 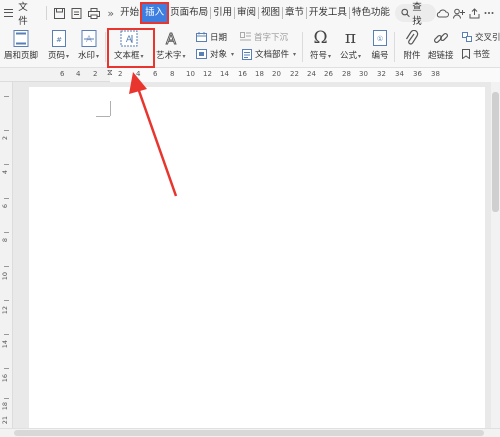 What do you see at coordinates (76, 13) in the screenshot?
I see `export-pdf-icon` at bounding box center [76, 13].